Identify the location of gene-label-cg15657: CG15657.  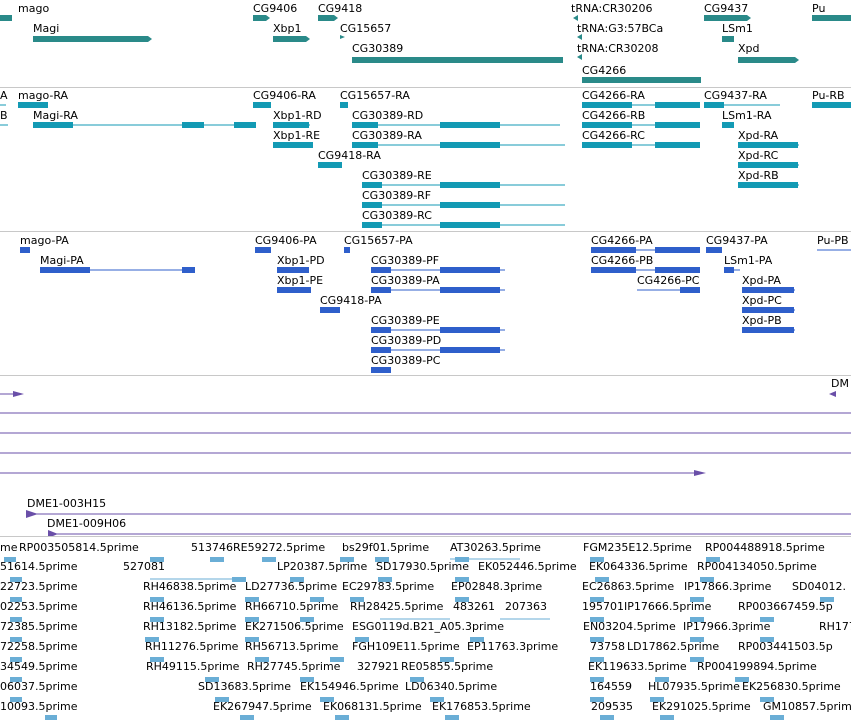
(365, 28).